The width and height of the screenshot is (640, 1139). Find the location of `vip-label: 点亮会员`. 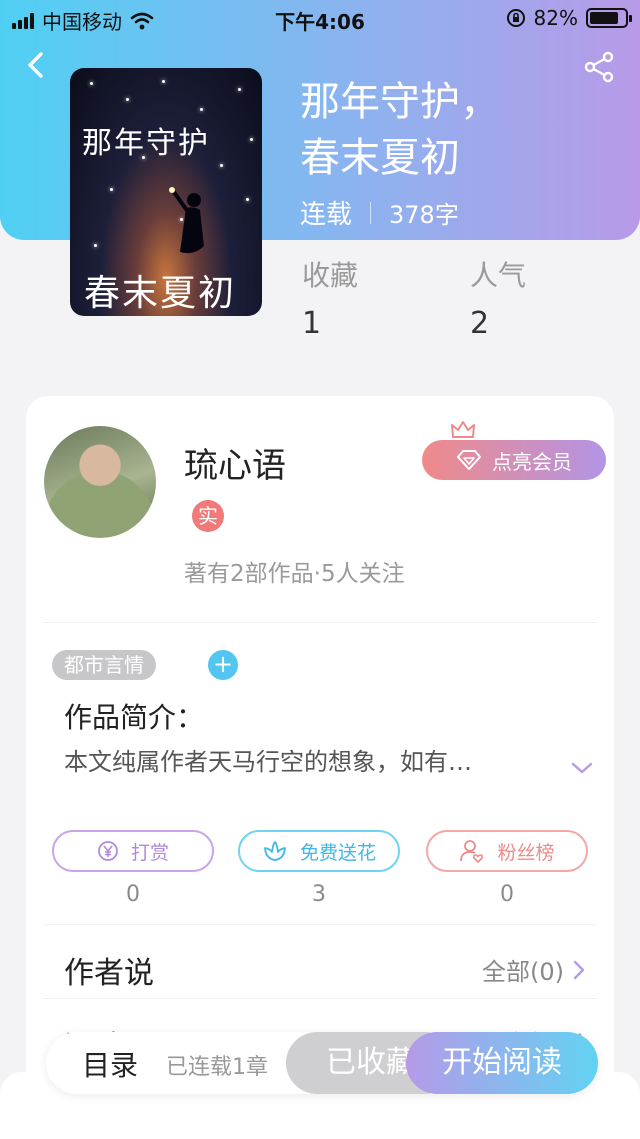

vip-label: 点亮会员 is located at coordinates (532, 461).